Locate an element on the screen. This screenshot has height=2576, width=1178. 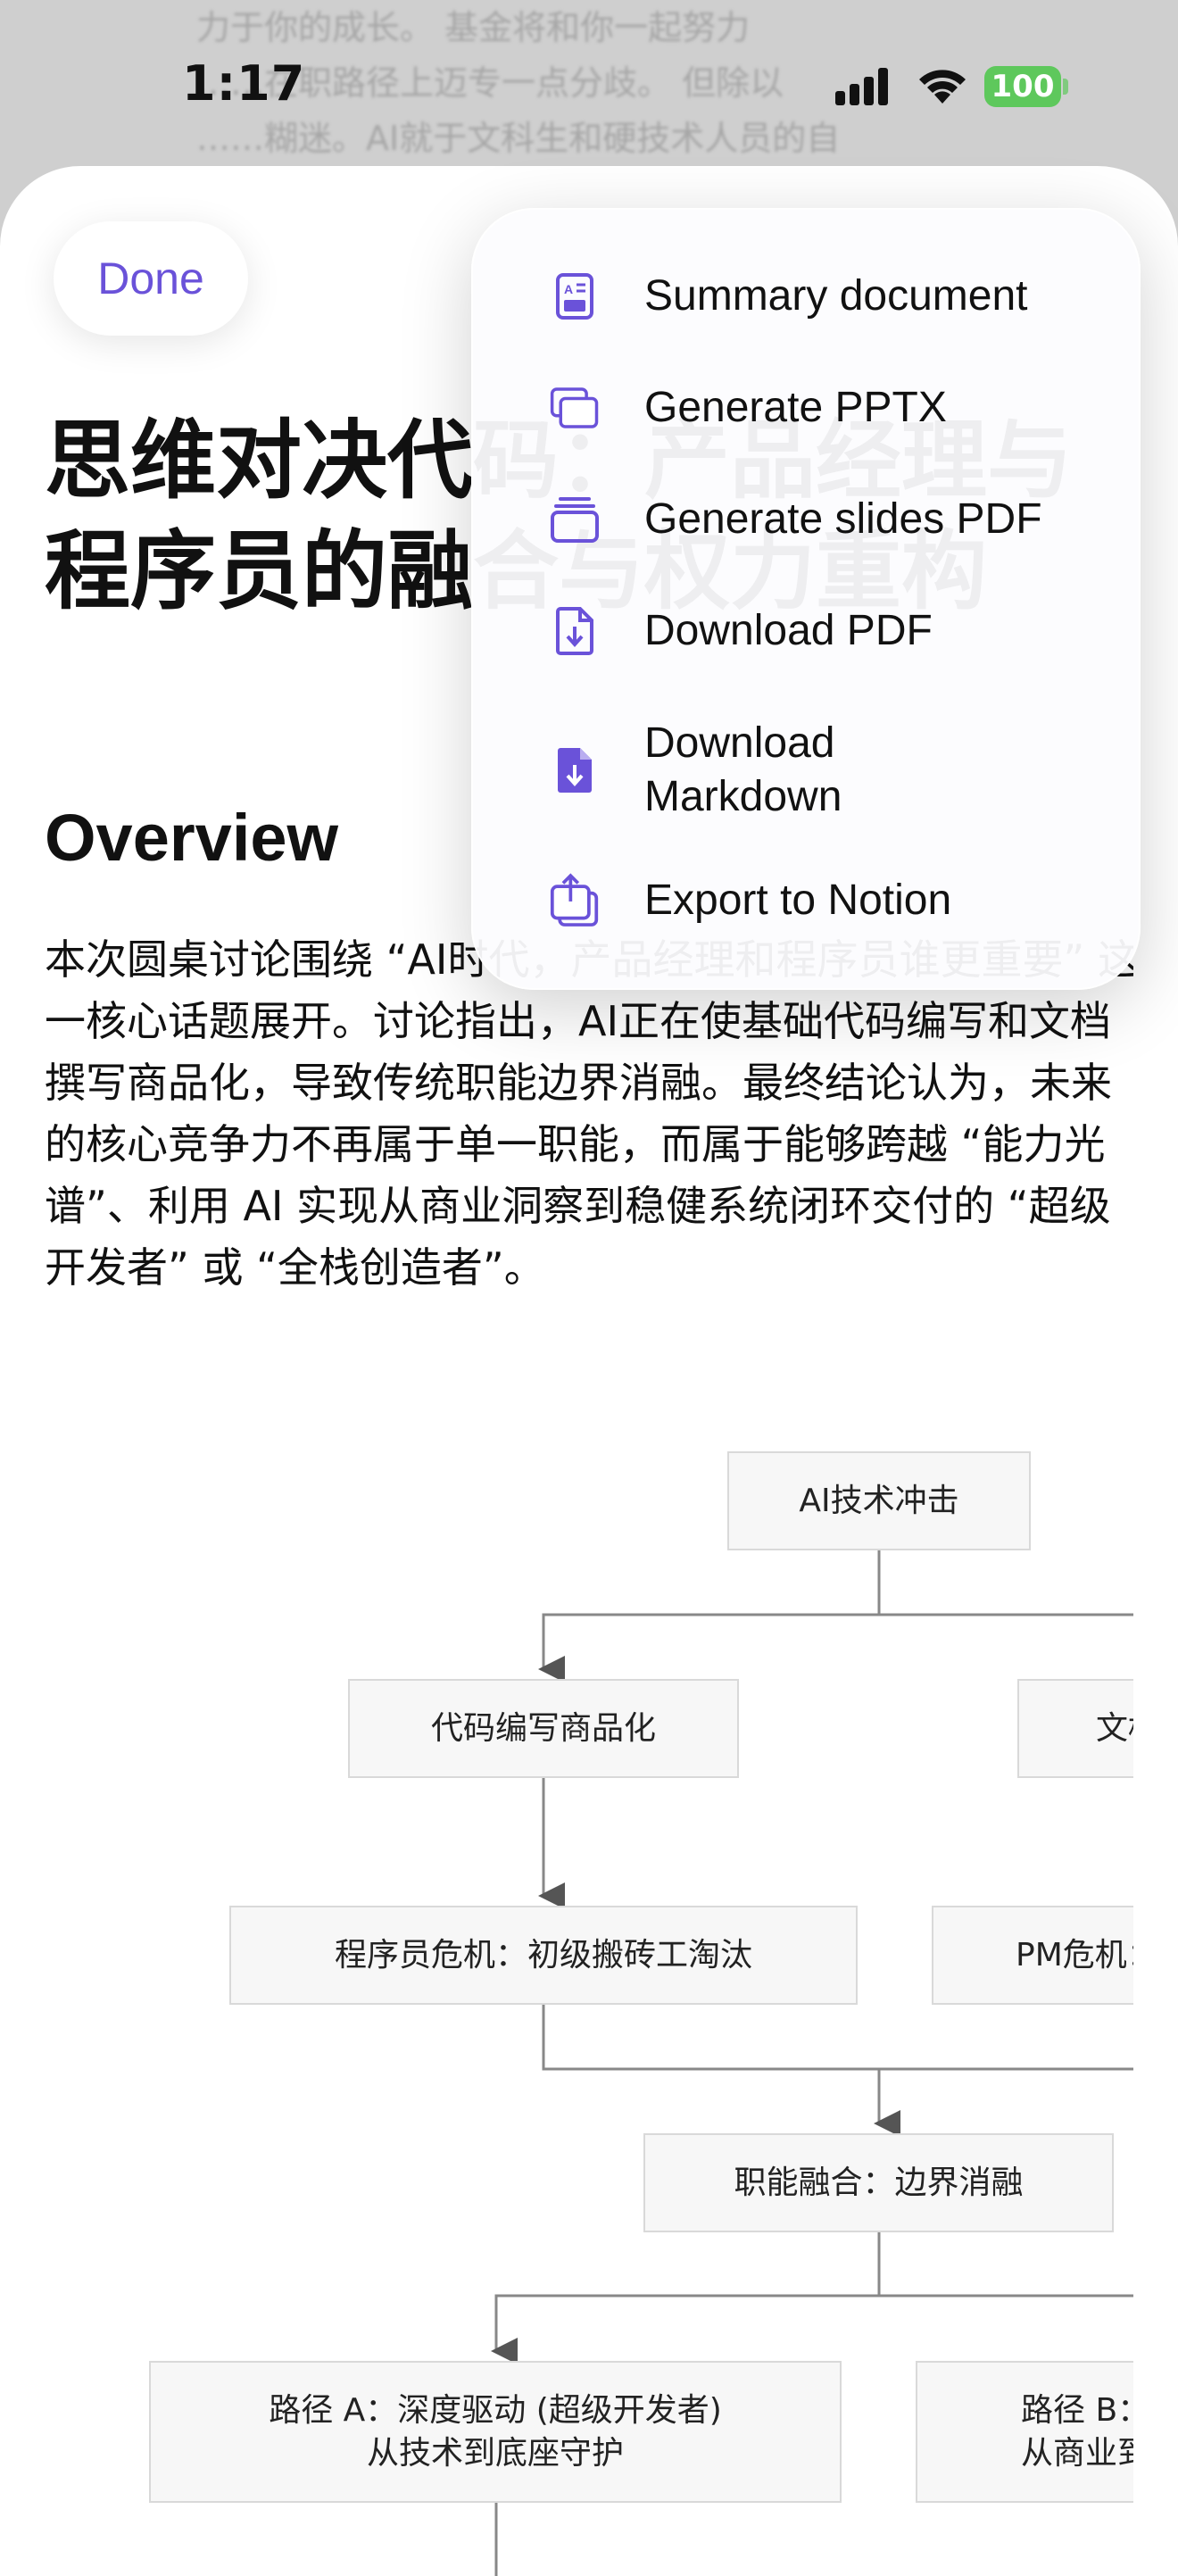
summary-document-icon: A is located at coordinates (575, 296).